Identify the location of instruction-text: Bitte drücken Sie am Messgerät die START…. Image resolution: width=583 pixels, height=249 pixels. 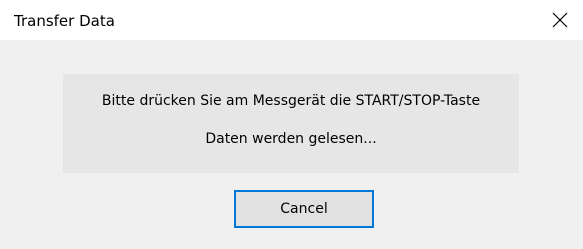
(291, 101).